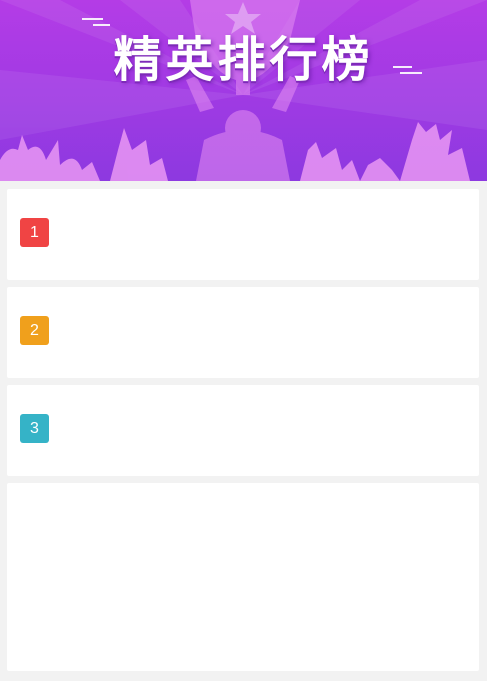 Image resolution: width=487 pixels, height=681 pixels. What do you see at coordinates (243, 60) in the screenshot?
I see `page-title: 精英排行榜` at bounding box center [243, 60].